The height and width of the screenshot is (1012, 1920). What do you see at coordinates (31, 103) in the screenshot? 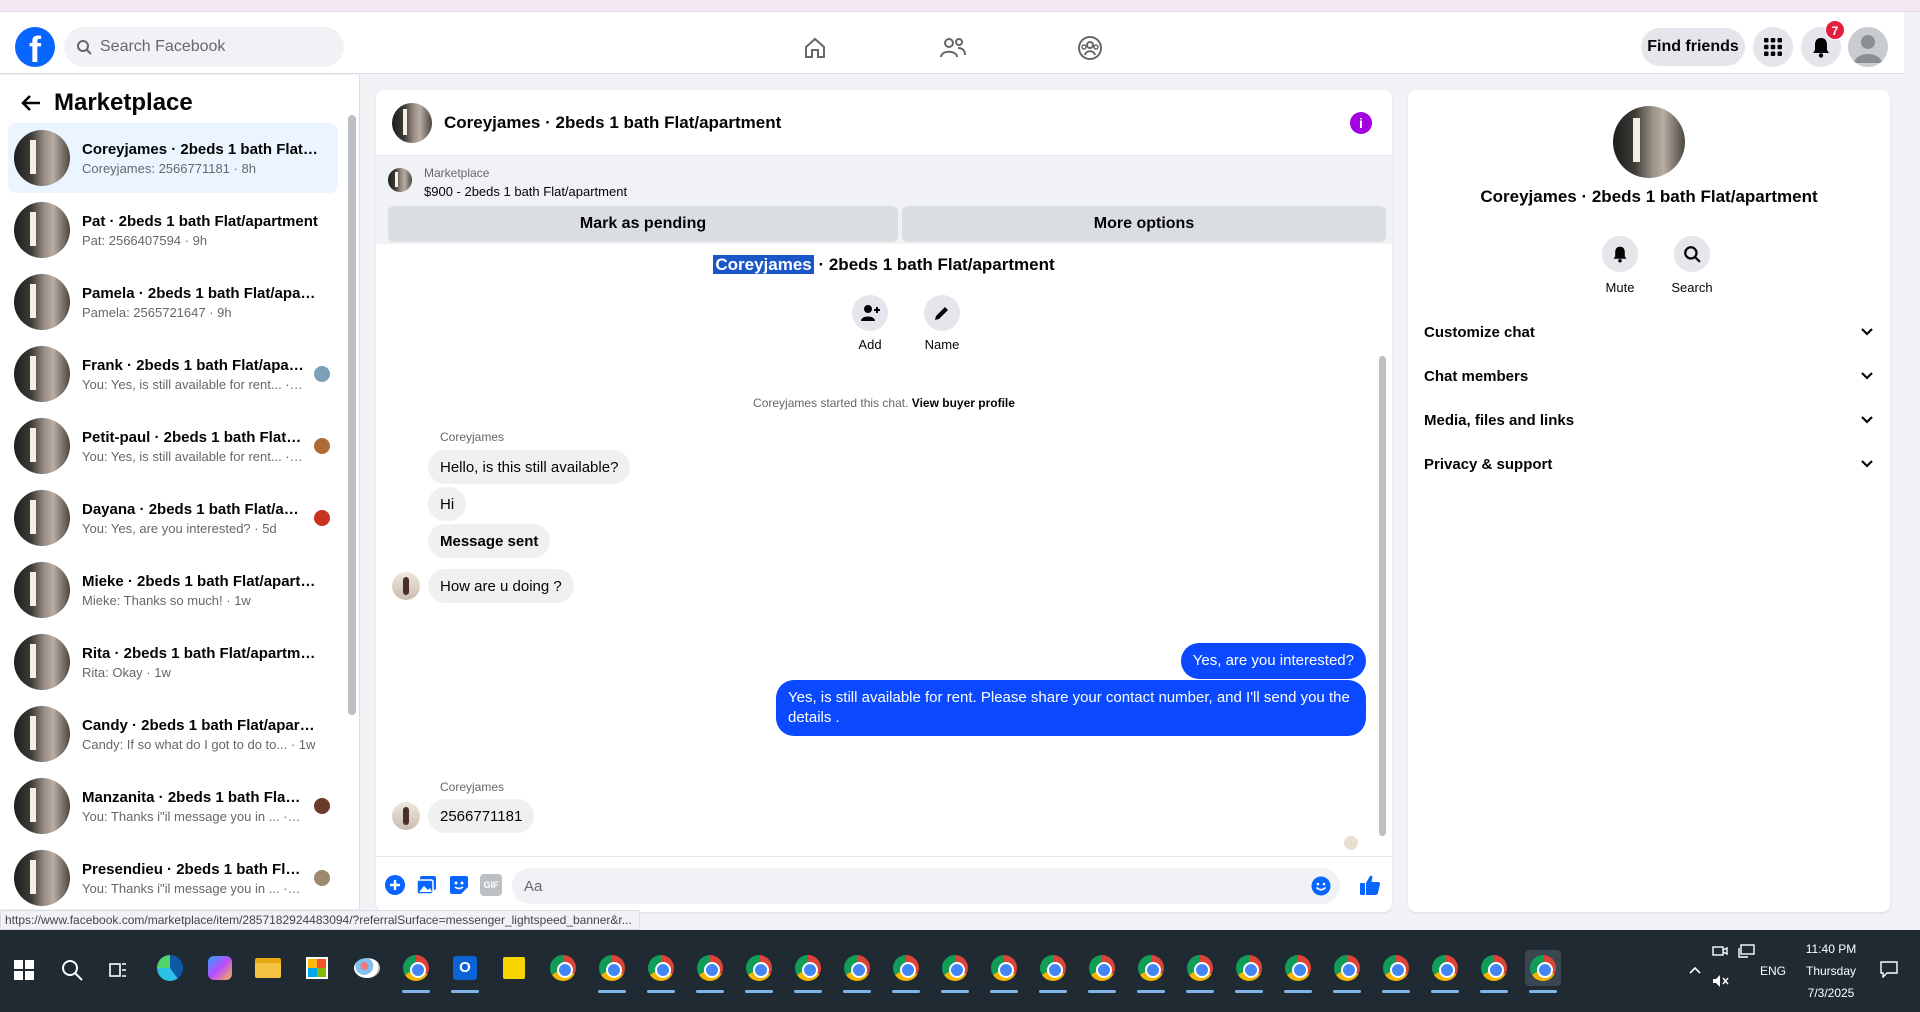
I see `back-arrow-icon` at bounding box center [31, 103].